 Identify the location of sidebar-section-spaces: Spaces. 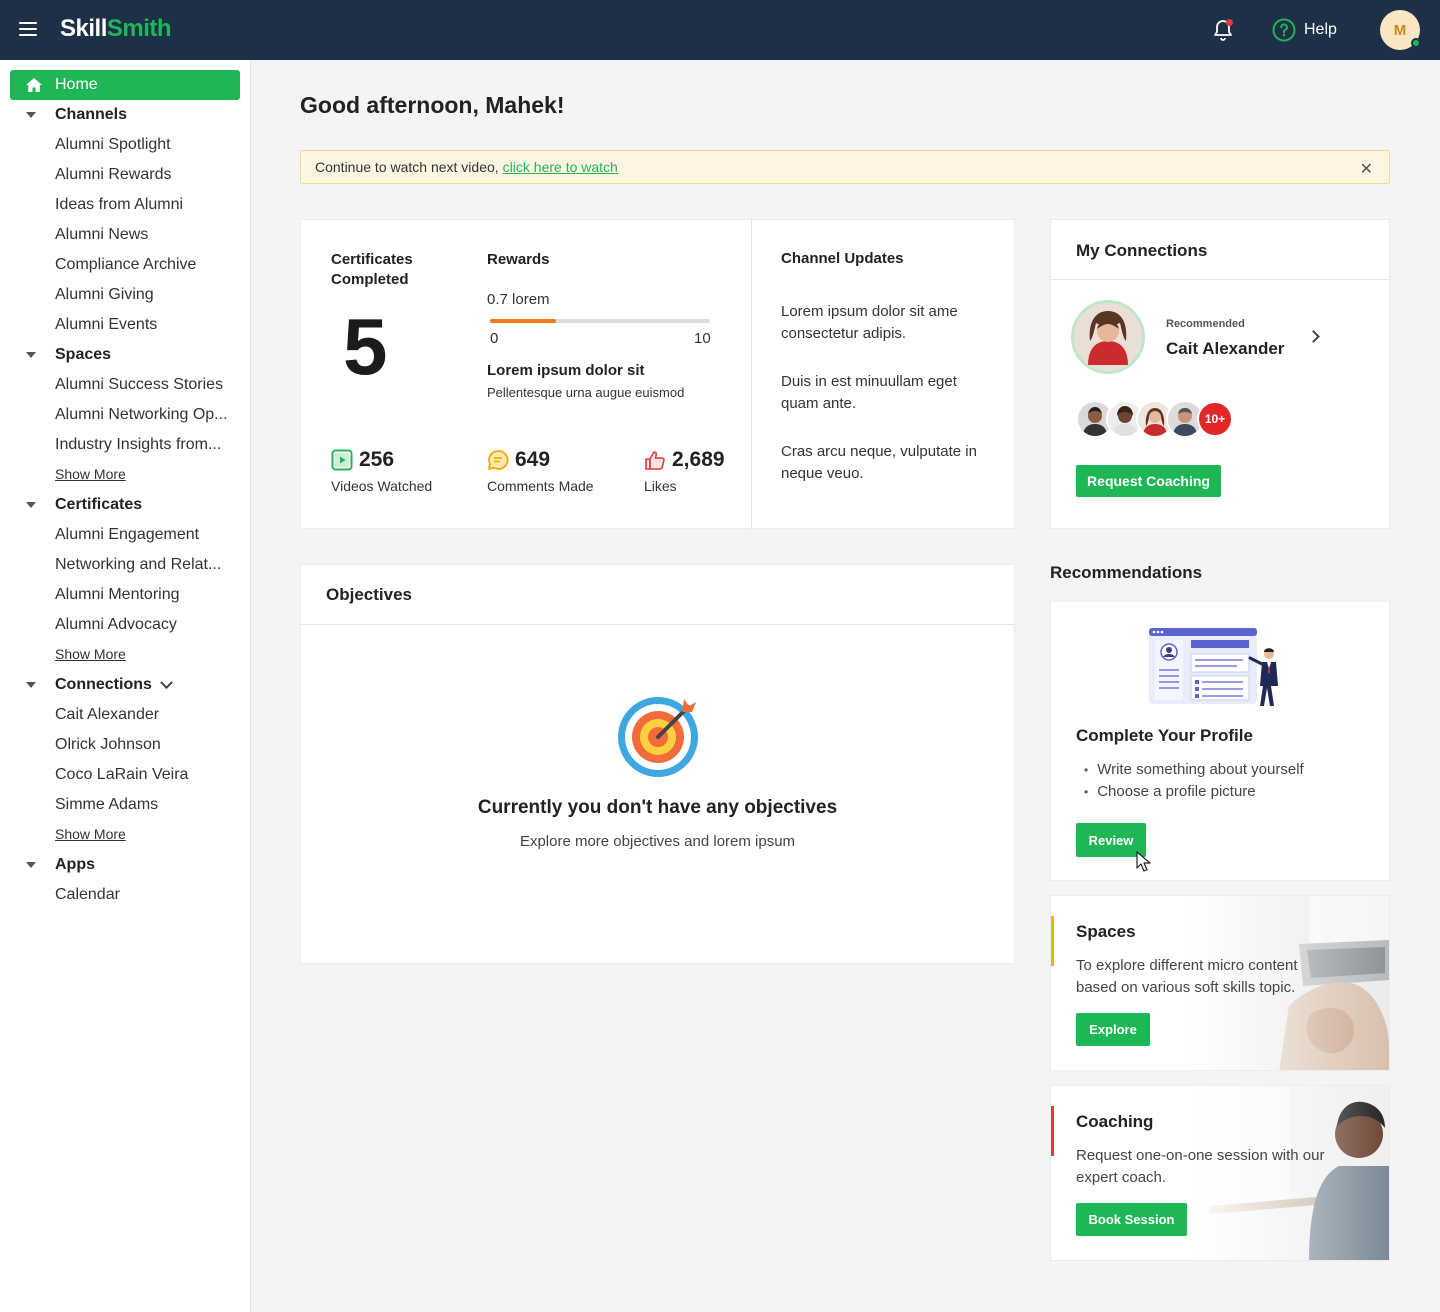
(68, 355).